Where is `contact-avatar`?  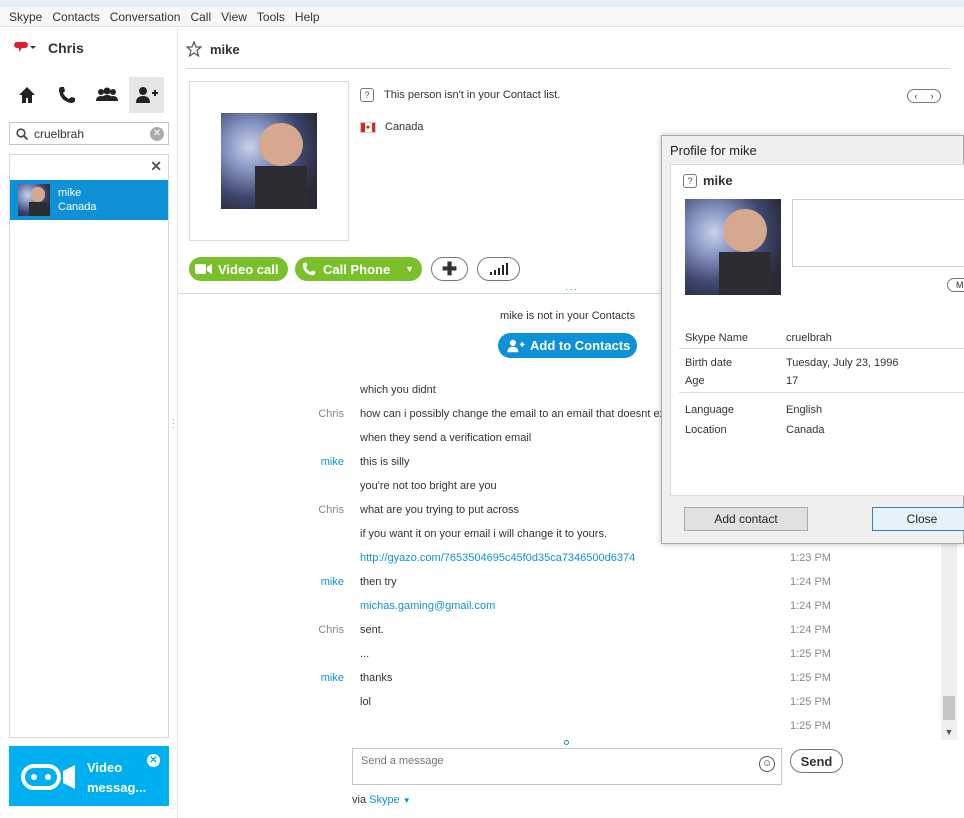
contact-avatar is located at coordinates (269, 161).